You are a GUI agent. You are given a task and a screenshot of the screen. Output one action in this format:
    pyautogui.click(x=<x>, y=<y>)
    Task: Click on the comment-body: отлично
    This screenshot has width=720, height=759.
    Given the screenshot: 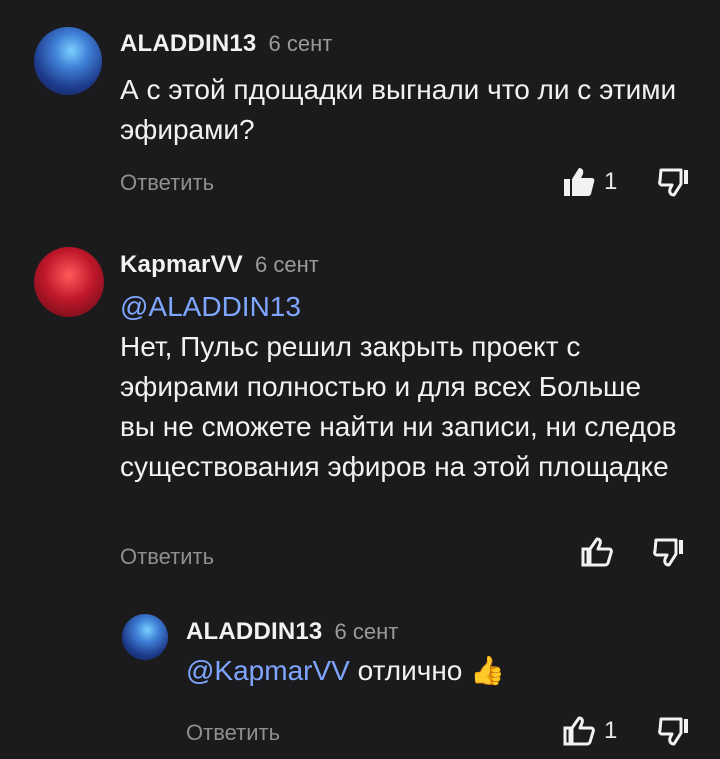 What is the action you would take?
    pyautogui.click(x=410, y=670)
    